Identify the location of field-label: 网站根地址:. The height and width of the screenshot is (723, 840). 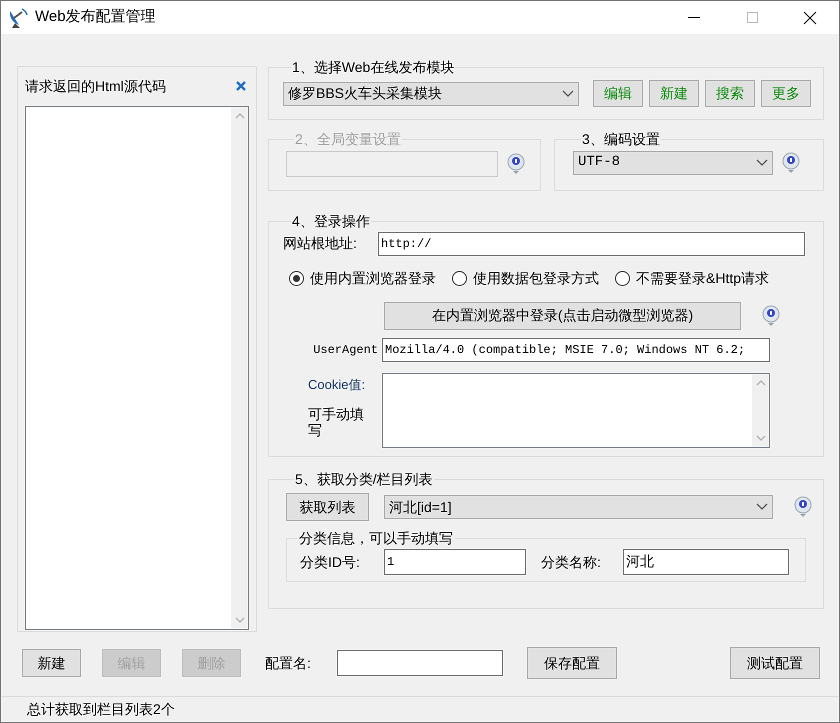
(320, 244).